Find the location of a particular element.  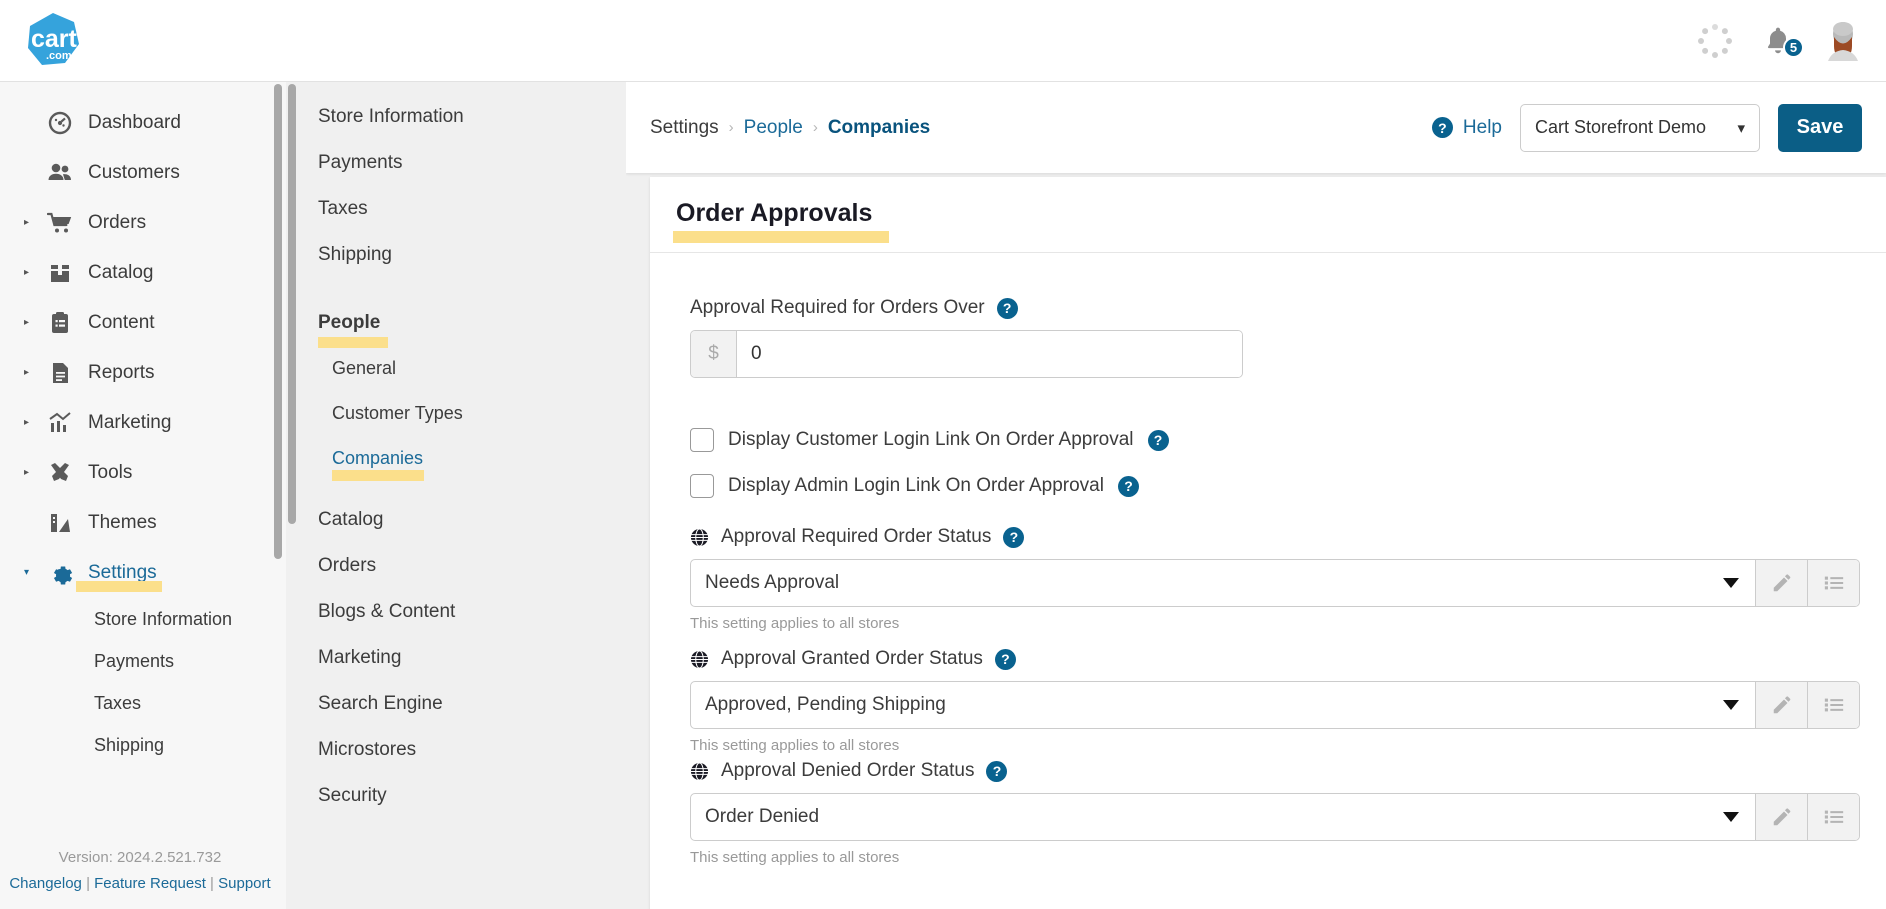

support-link: Support is located at coordinates (244, 883).